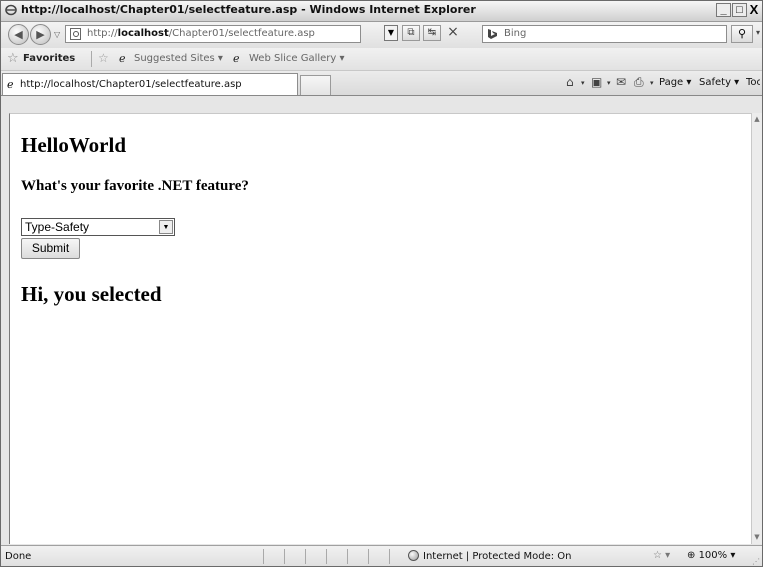 This screenshot has height=567, width=763. I want to click on web-slice-gallery-link: Web Slice Gallery ▾, so click(297, 58).